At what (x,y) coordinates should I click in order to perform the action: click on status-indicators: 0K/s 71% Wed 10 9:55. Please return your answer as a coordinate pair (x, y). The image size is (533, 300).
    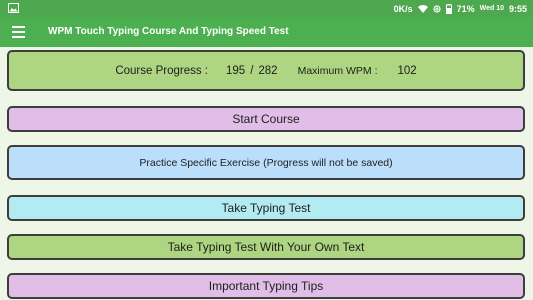
    Looking at the image, I should click on (460, 8).